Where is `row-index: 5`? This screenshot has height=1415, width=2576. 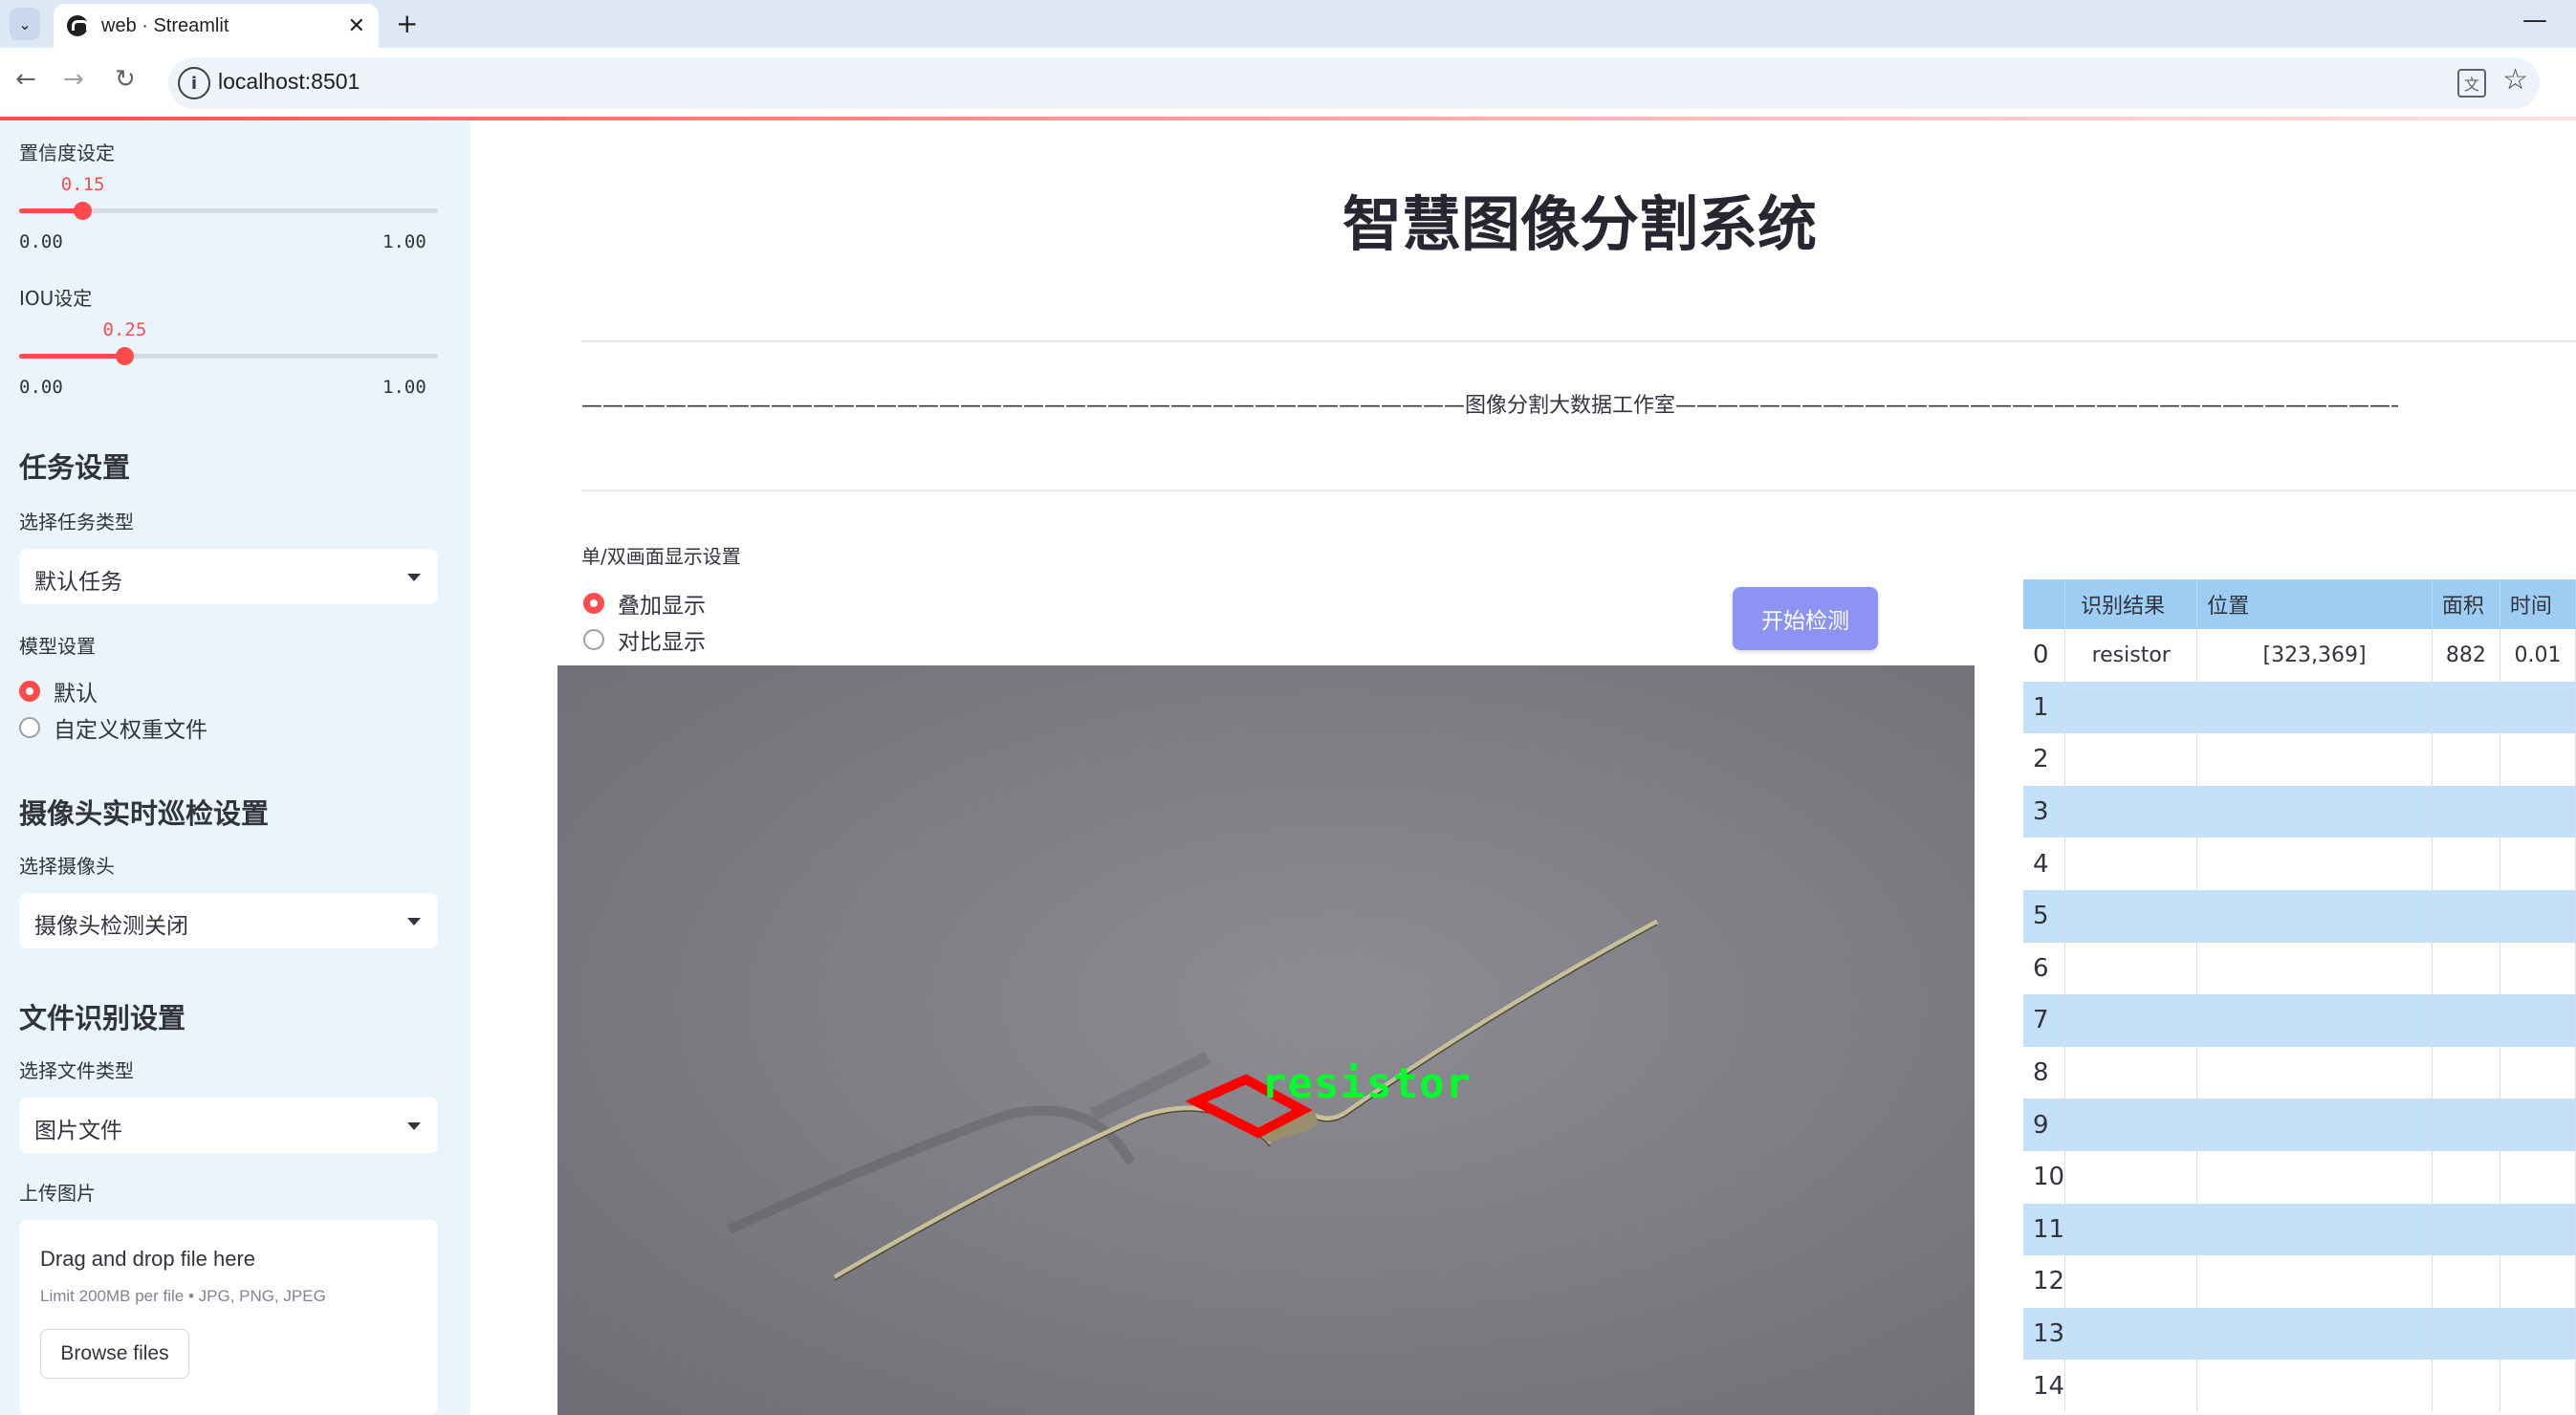 row-index: 5 is located at coordinates (2044, 916).